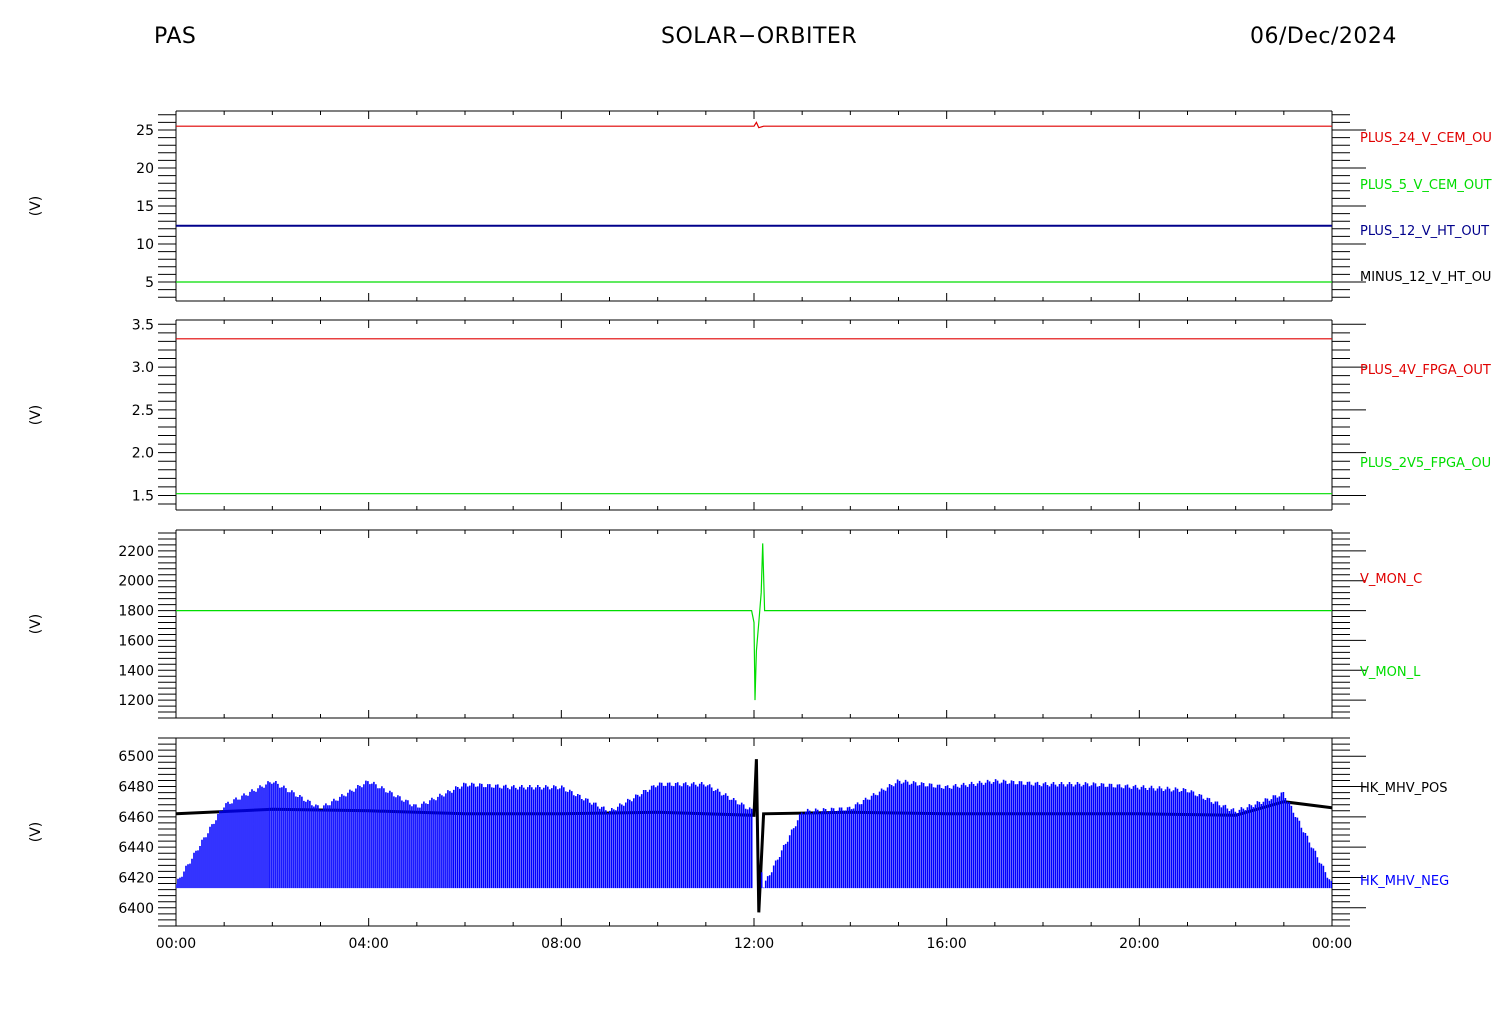 The width and height of the screenshot is (1512, 1020). What do you see at coordinates (136, 552) in the screenshot?
I see `y-tick-label: 2200` at bounding box center [136, 552].